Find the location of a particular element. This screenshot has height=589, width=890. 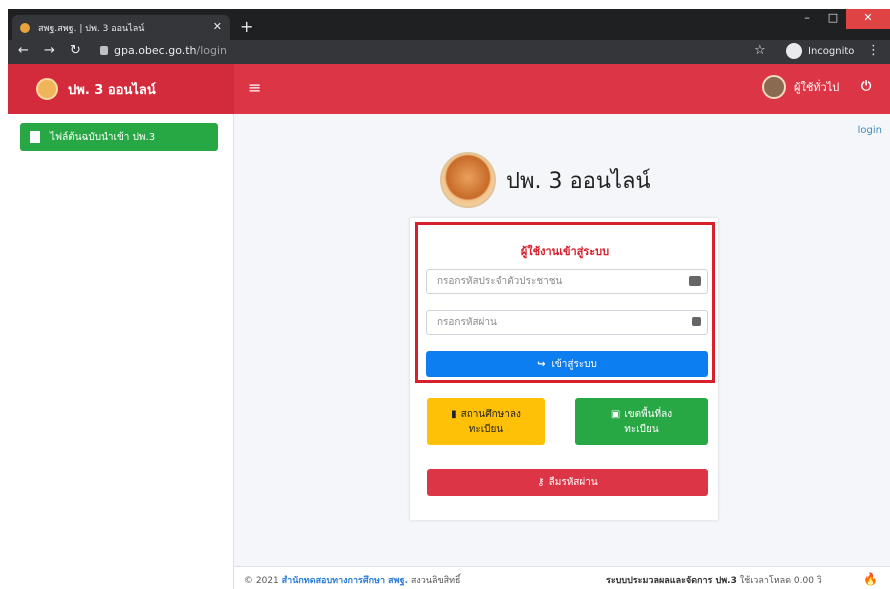

address-bar: gpa.obec.go.th/login is located at coordinates (163, 51).